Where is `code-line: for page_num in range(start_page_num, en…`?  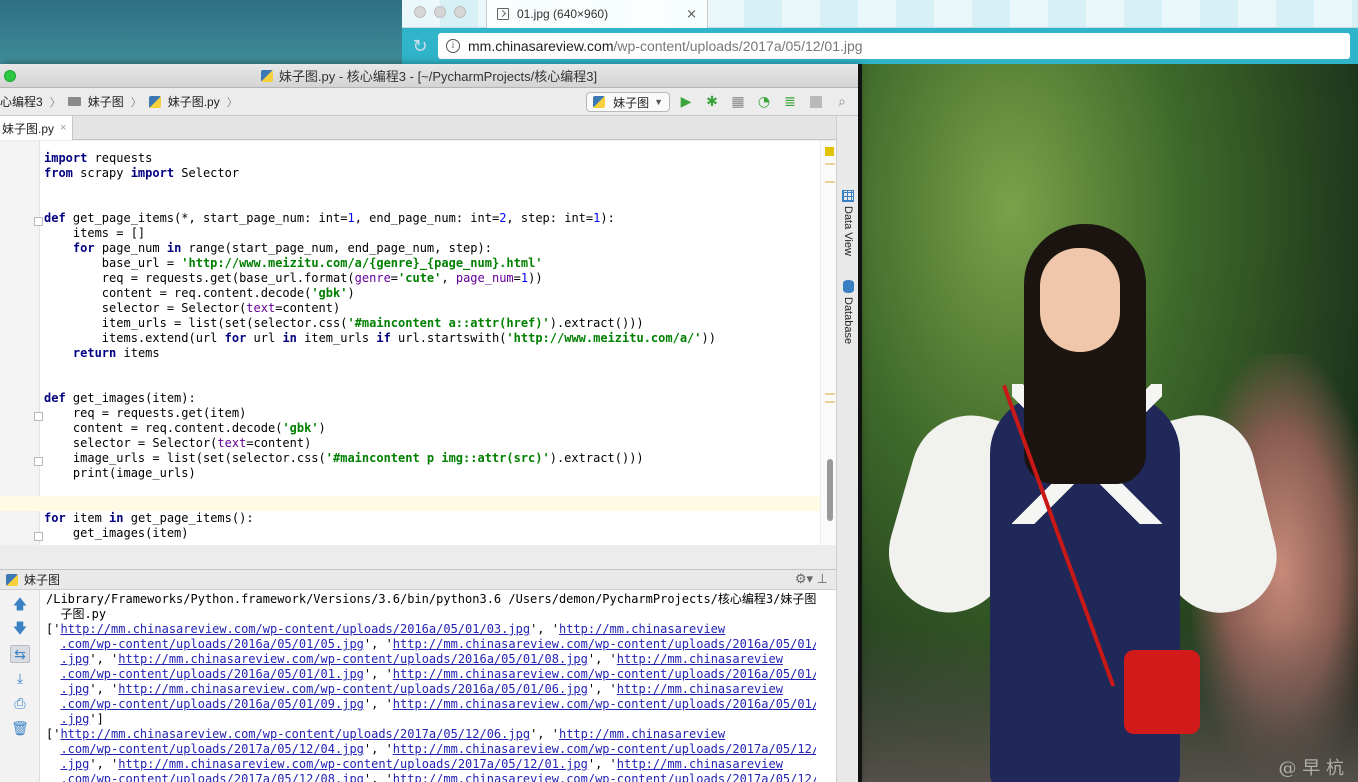 code-line: for page_num in range(start_page_num, en… is located at coordinates (434, 248).